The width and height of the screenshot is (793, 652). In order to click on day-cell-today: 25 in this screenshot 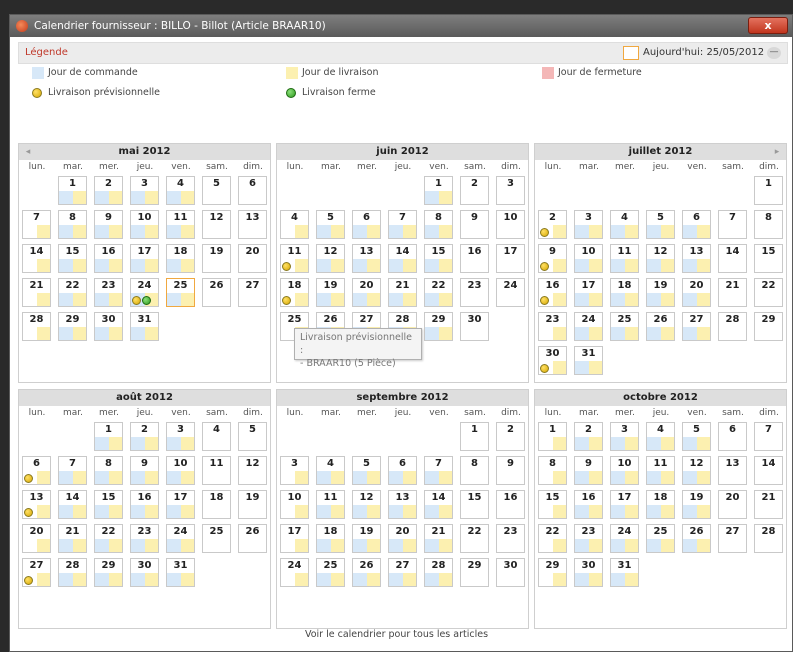, I will do `click(180, 292)`.